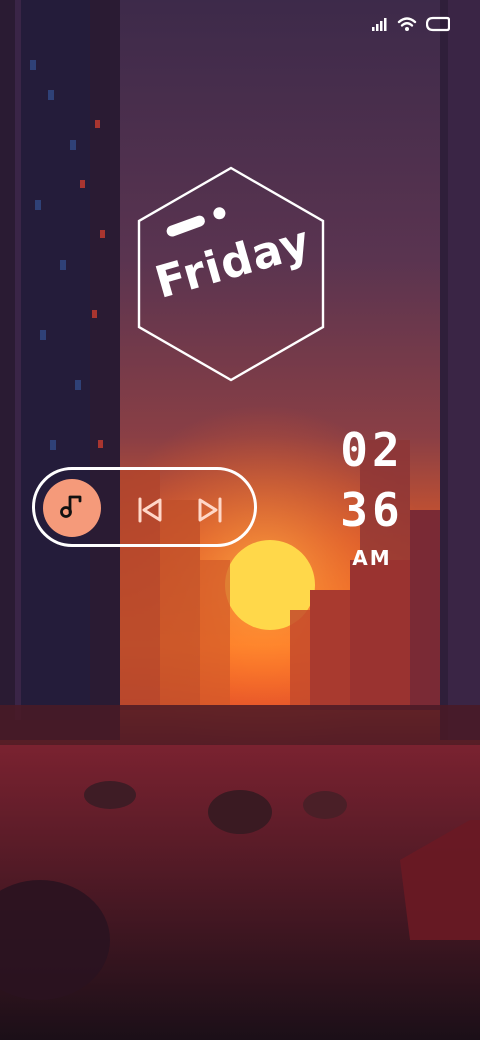 This screenshot has height=1040, width=480. What do you see at coordinates (380, 24) in the screenshot?
I see `signal-icon` at bounding box center [380, 24].